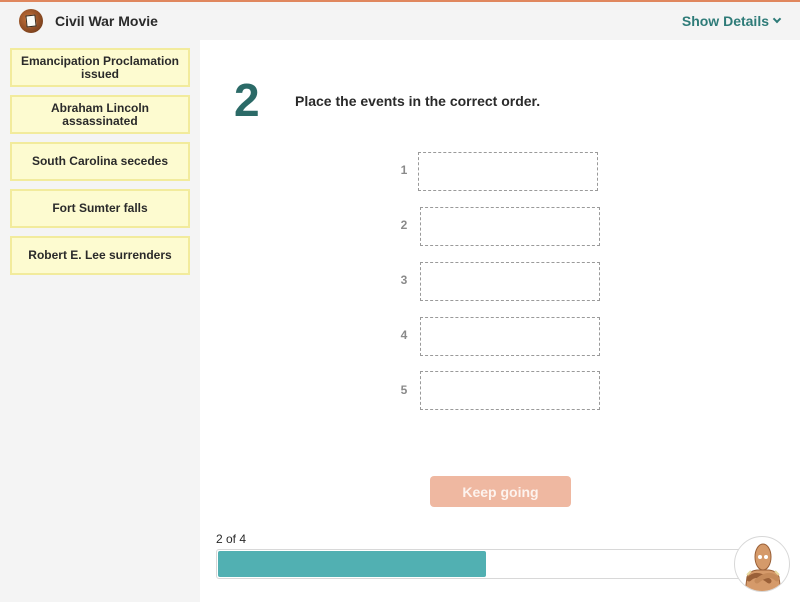 The image size is (800, 602). I want to click on paper-icon, so click(31, 21).